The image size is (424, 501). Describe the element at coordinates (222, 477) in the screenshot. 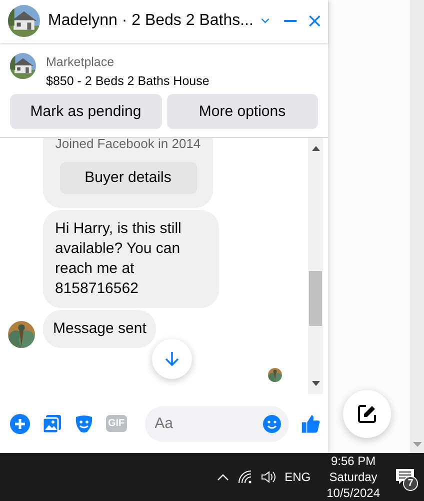

I see `chevron-up-icon` at that location.